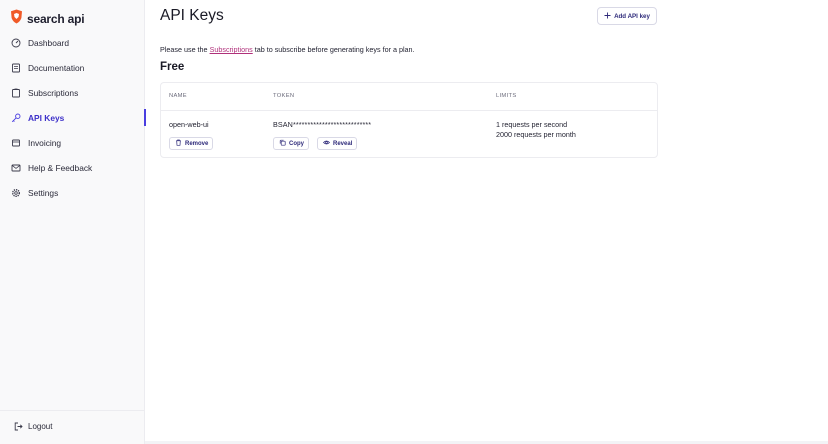 This screenshot has width=828, height=444. What do you see at coordinates (326, 143) in the screenshot?
I see `eye-icon` at bounding box center [326, 143].